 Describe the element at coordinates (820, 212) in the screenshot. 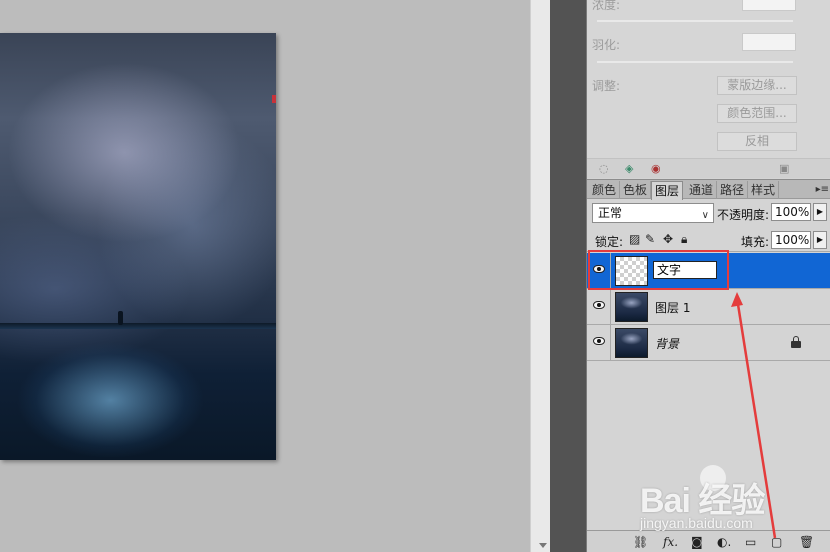

I see `opacity-arrow-icon: ▶` at that location.